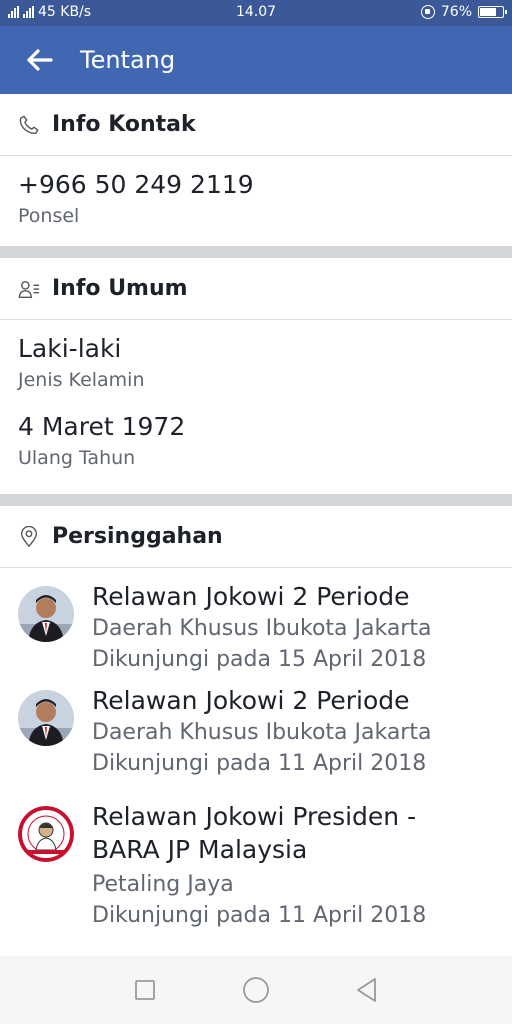  What do you see at coordinates (29, 289) in the screenshot?
I see `person-list-icon` at bounding box center [29, 289].